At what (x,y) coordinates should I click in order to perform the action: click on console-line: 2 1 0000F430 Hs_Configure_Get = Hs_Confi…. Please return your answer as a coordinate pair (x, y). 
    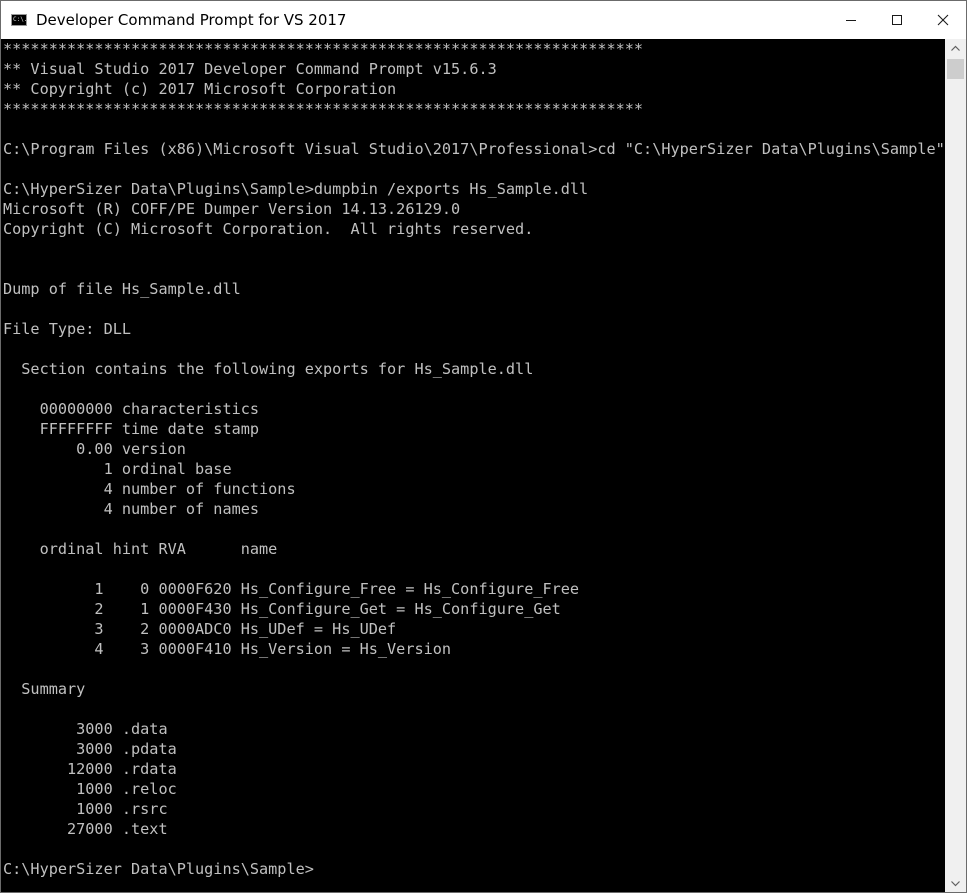
    Looking at the image, I should click on (282, 609).